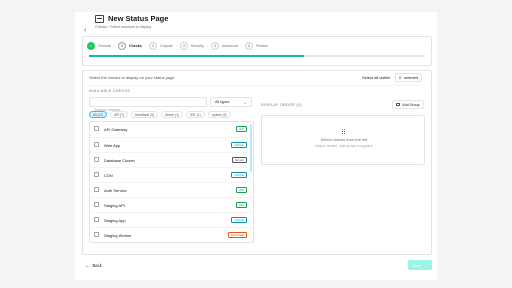  I want to click on progress-bar, so click(257, 56).